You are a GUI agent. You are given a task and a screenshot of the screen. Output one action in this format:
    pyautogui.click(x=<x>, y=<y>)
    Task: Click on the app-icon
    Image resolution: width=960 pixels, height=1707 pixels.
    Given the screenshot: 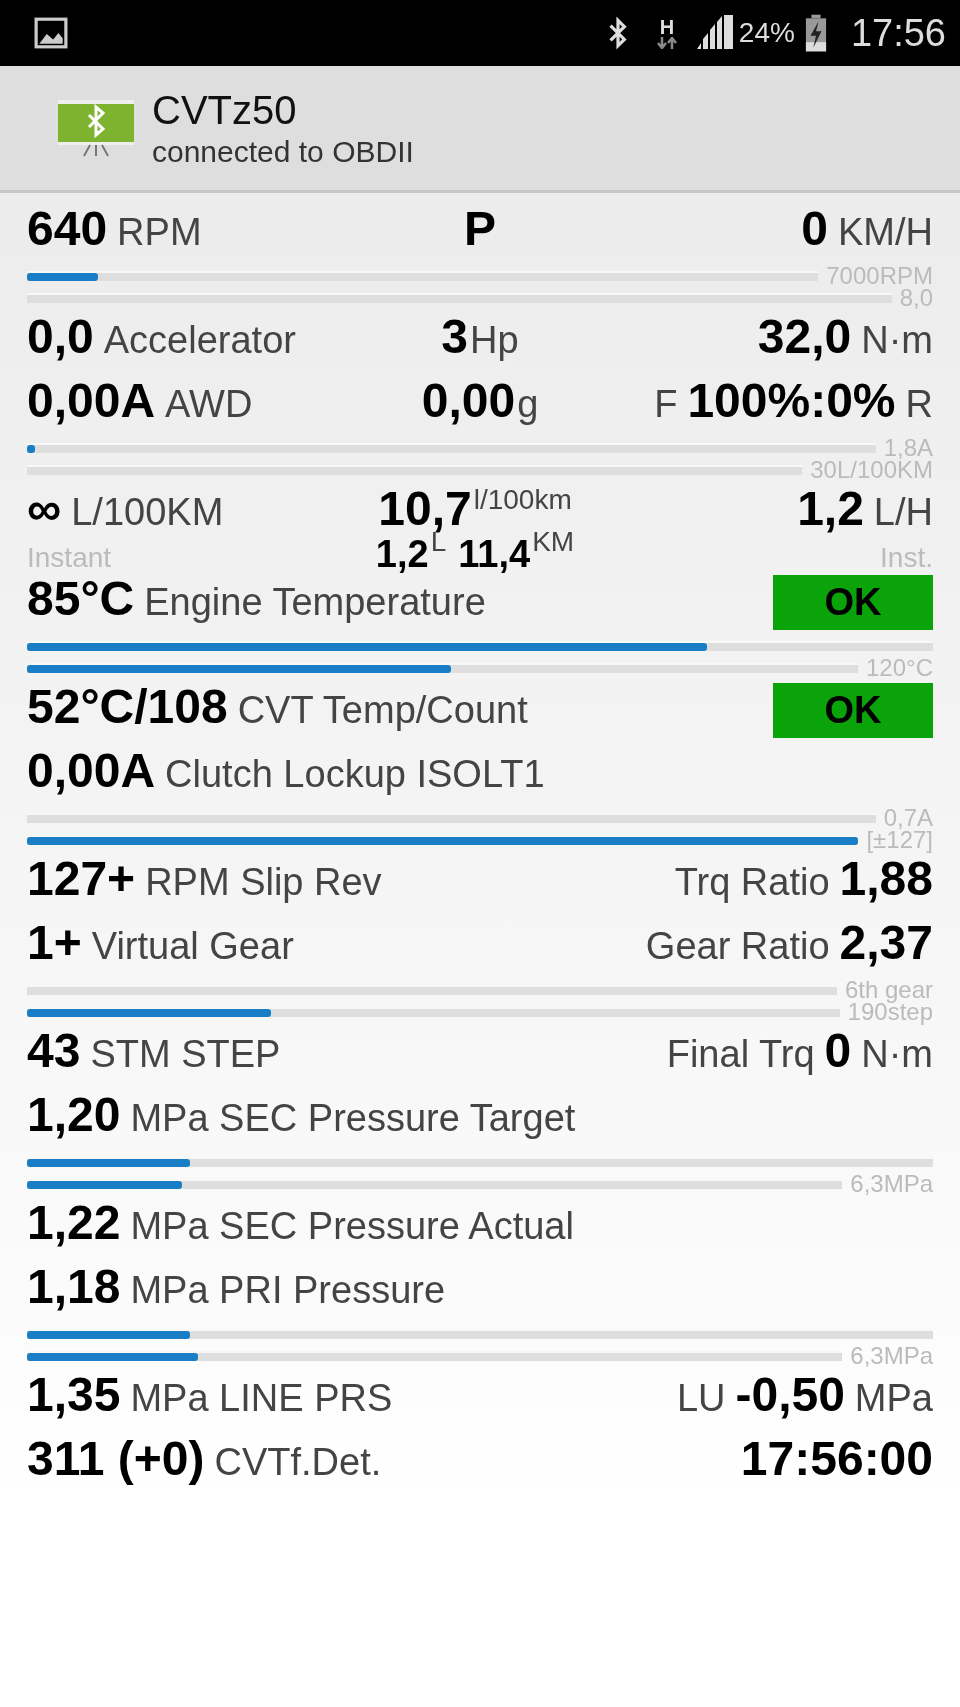 What is the action you would take?
    pyautogui.click(x=96, y=128)
    